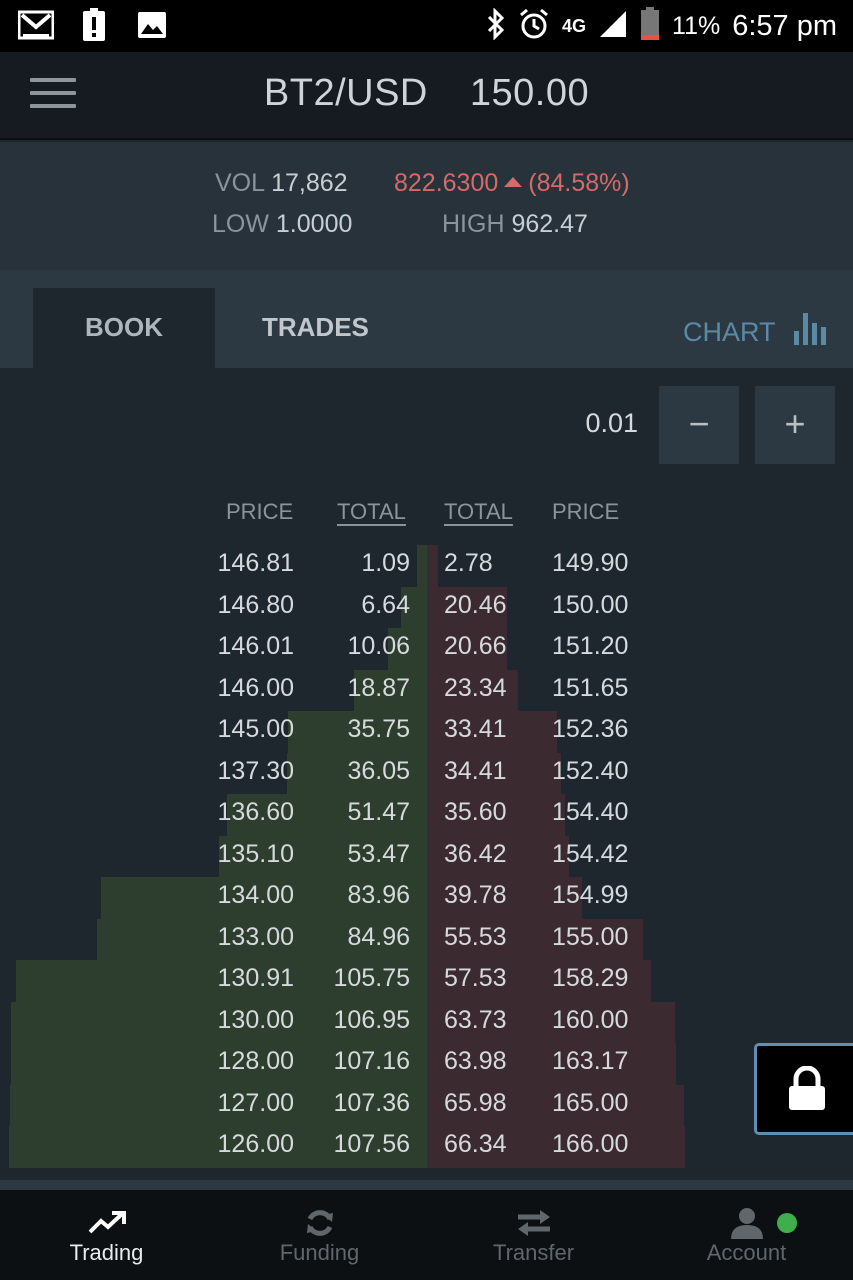  Describe the element at coordinates (255, 1144) in the screenshot. I see `bid-price-cell: 126.00` at that location.